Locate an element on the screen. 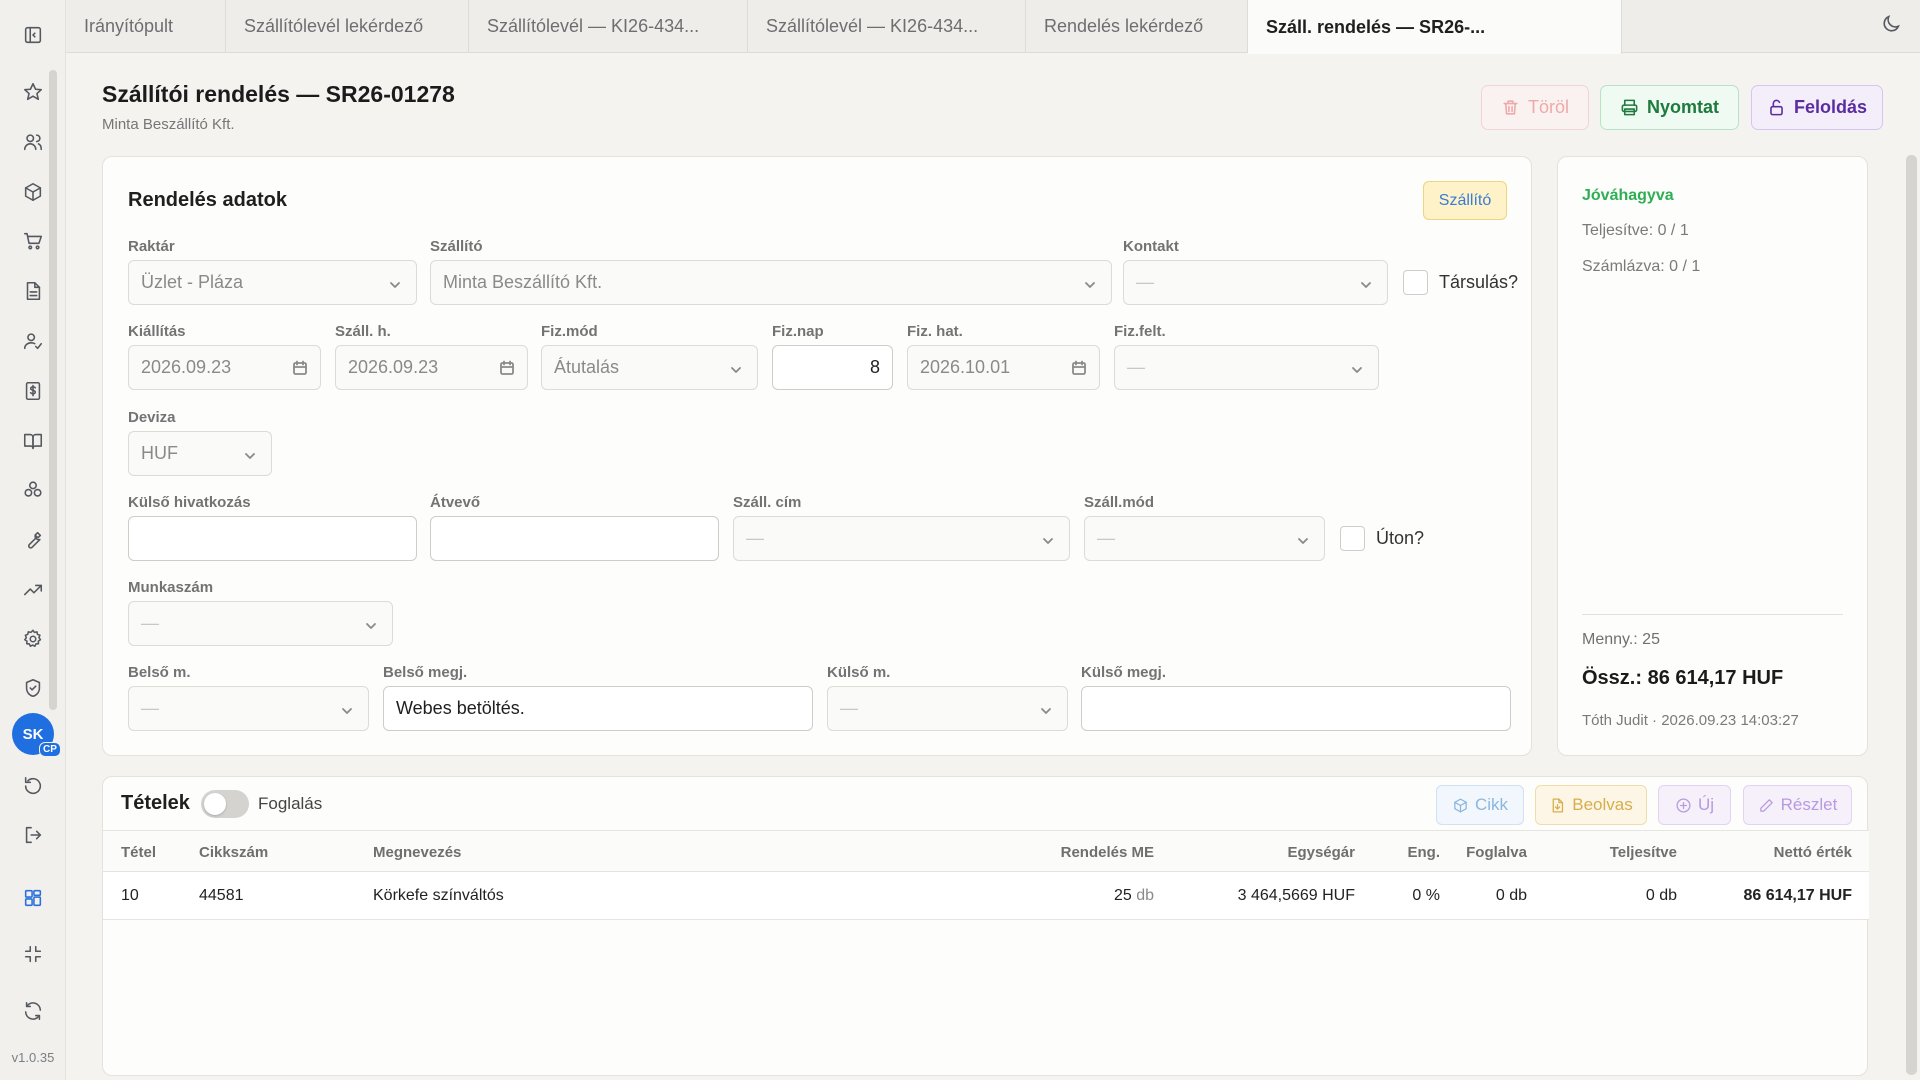 This screenshot has height=1080, width=1920. contact-select: — is located at coordinates (1255, 282).